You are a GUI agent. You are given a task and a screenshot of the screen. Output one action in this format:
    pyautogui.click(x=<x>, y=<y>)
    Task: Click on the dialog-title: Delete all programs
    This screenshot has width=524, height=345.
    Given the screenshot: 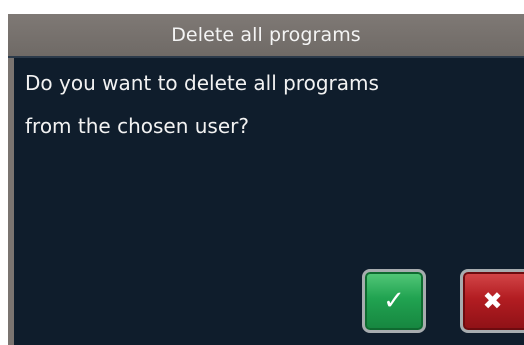 What is the action you would take?
    pyautogui.click(x=266, y=35)
    